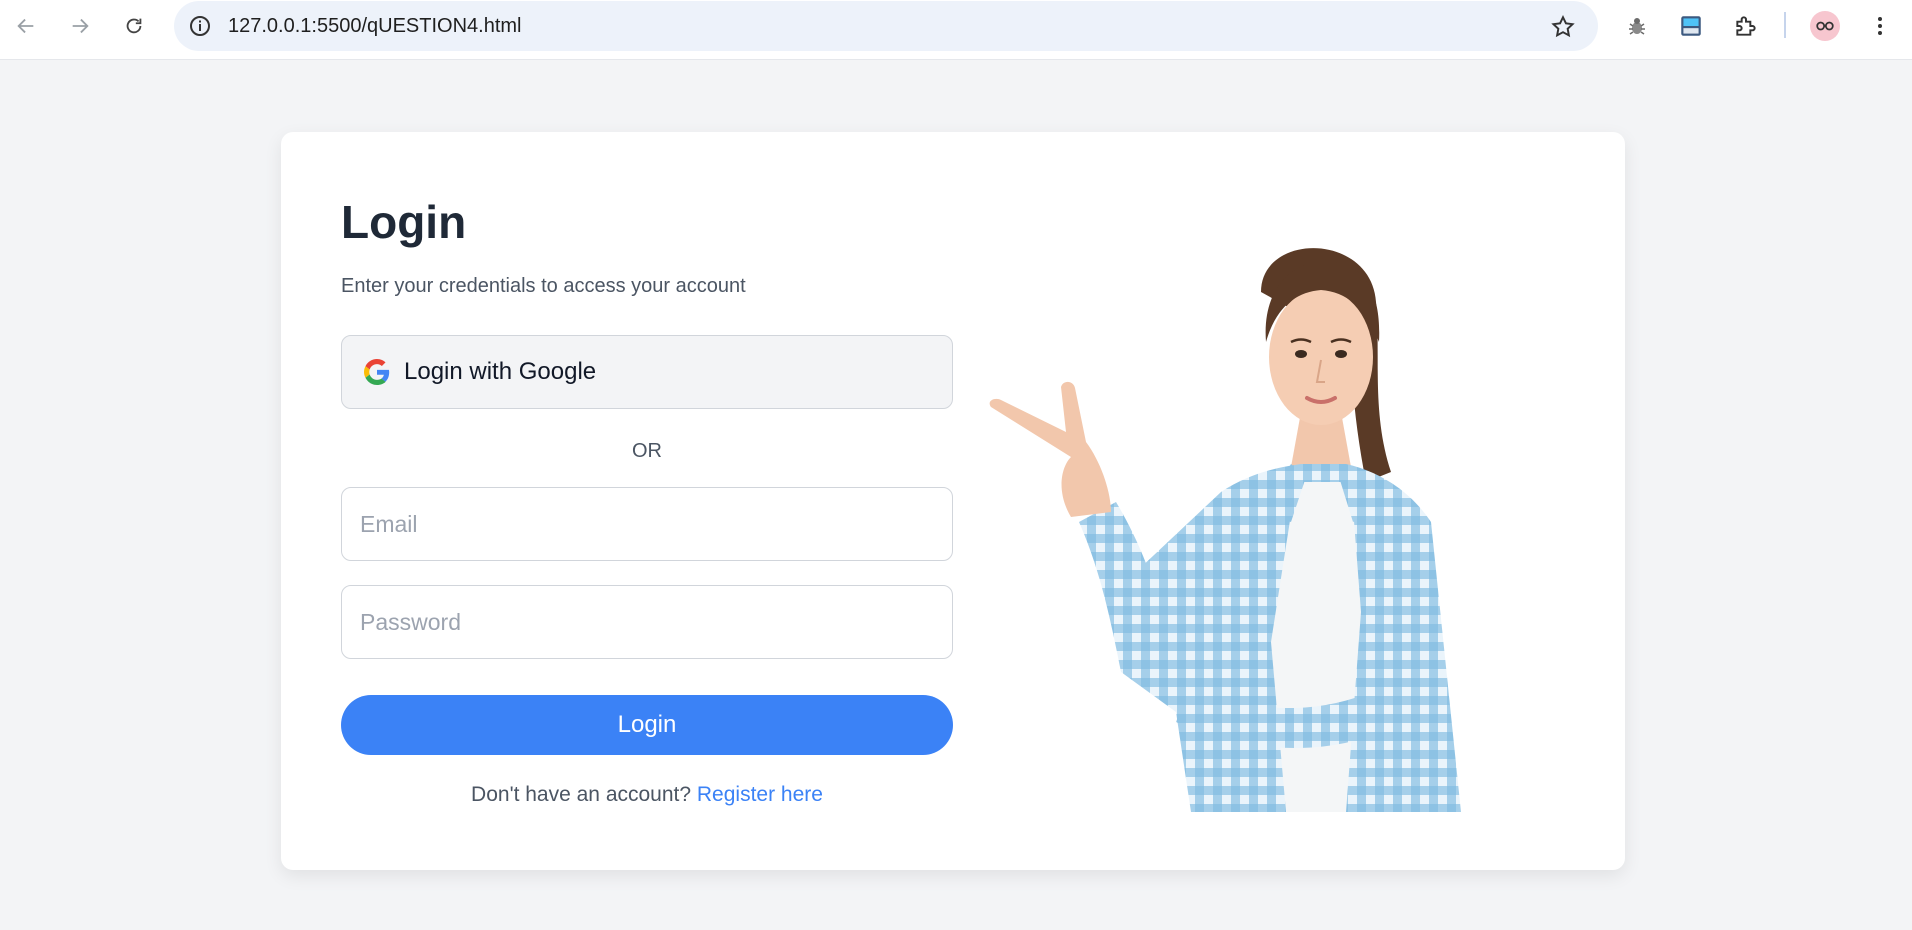 The image size is (1912, 930). Describe the element at coordinates (200, 26) in the screenshot. I see `site-info-icon` at that location.